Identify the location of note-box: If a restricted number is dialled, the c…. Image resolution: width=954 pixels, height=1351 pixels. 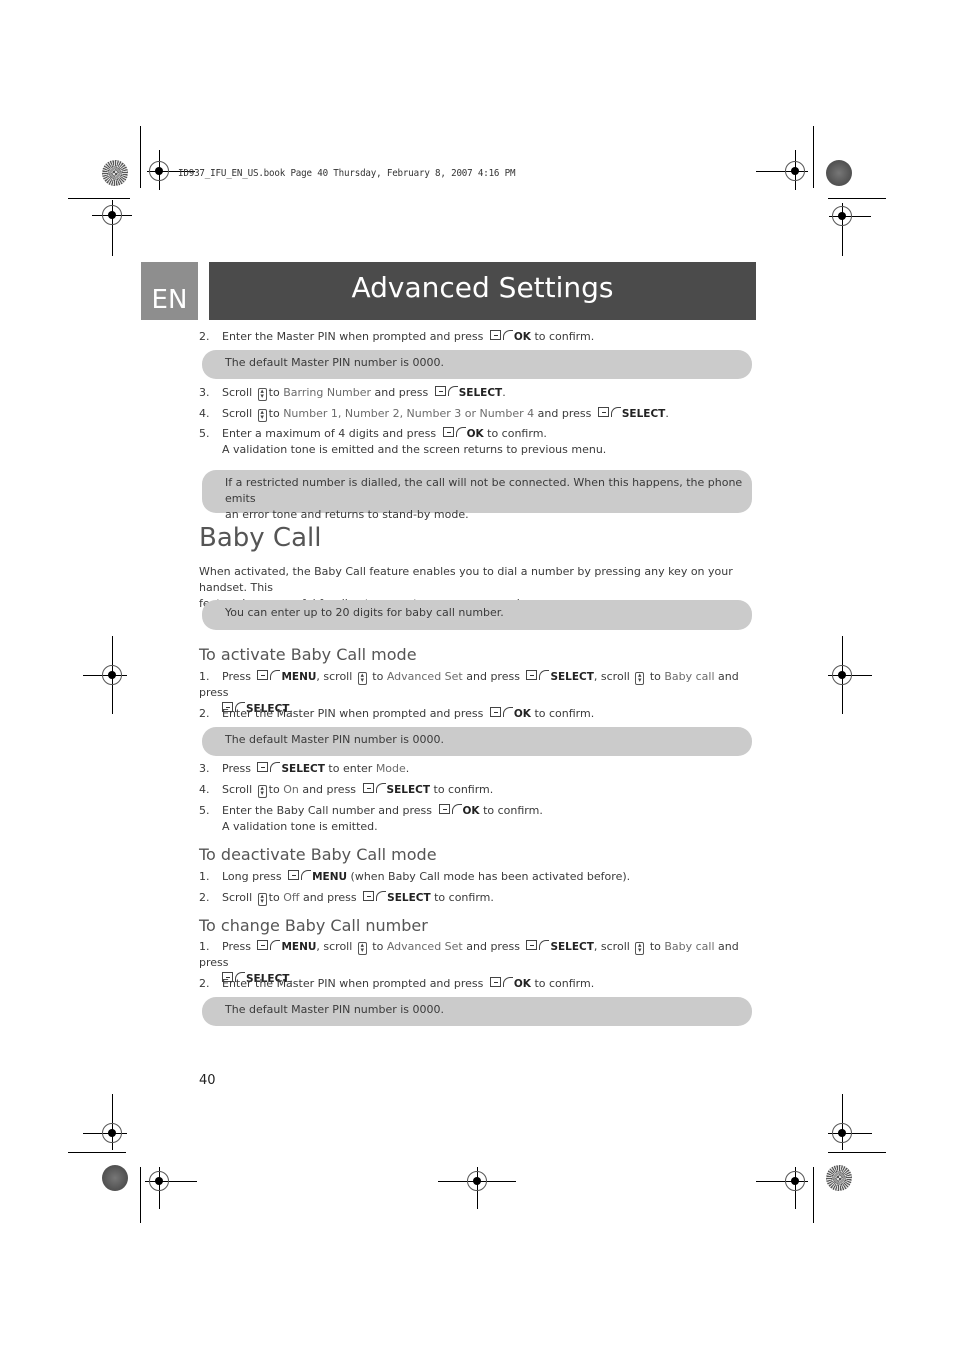
(477, 495).